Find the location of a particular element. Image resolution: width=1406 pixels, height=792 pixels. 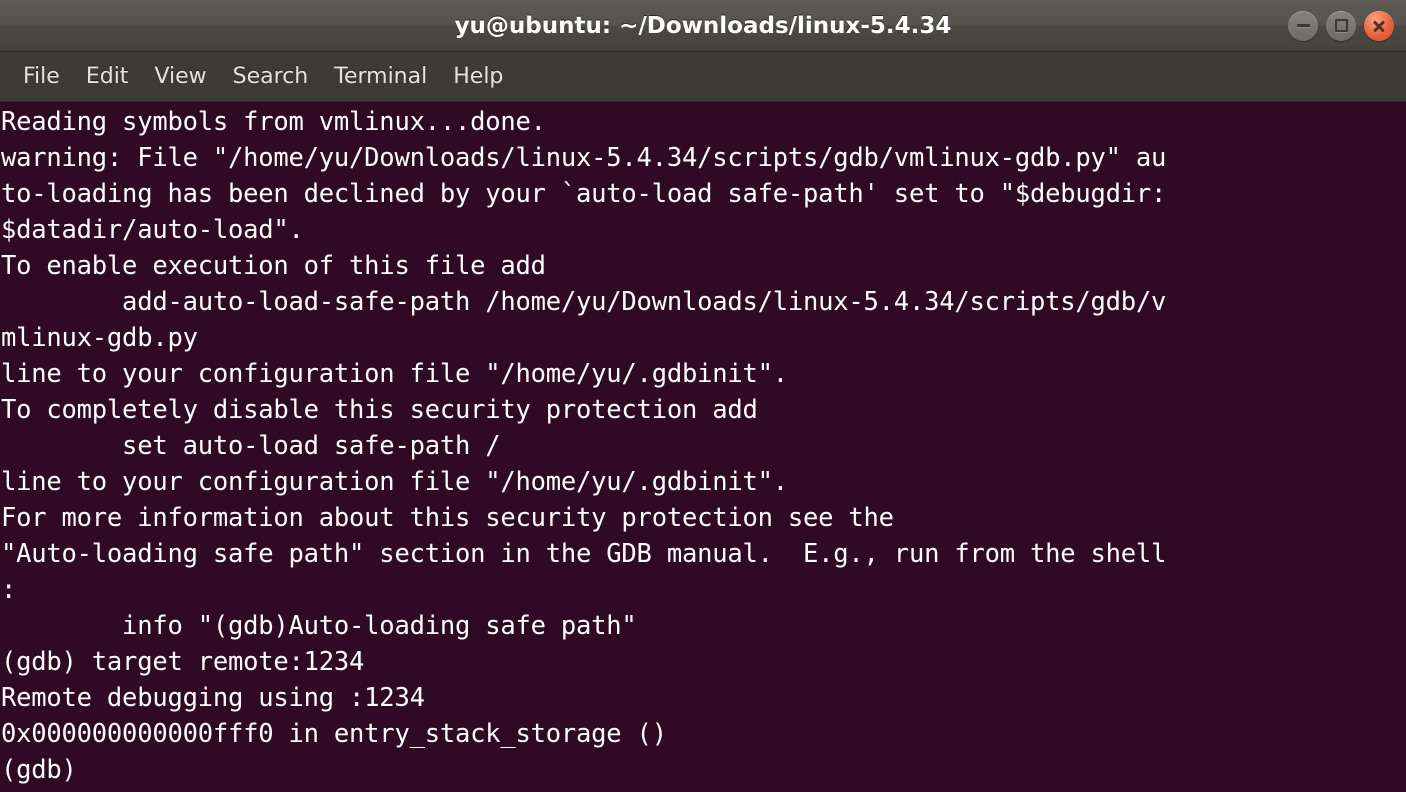

terminal-prompt-line: (gdb) is located at coordinates (46, 770).